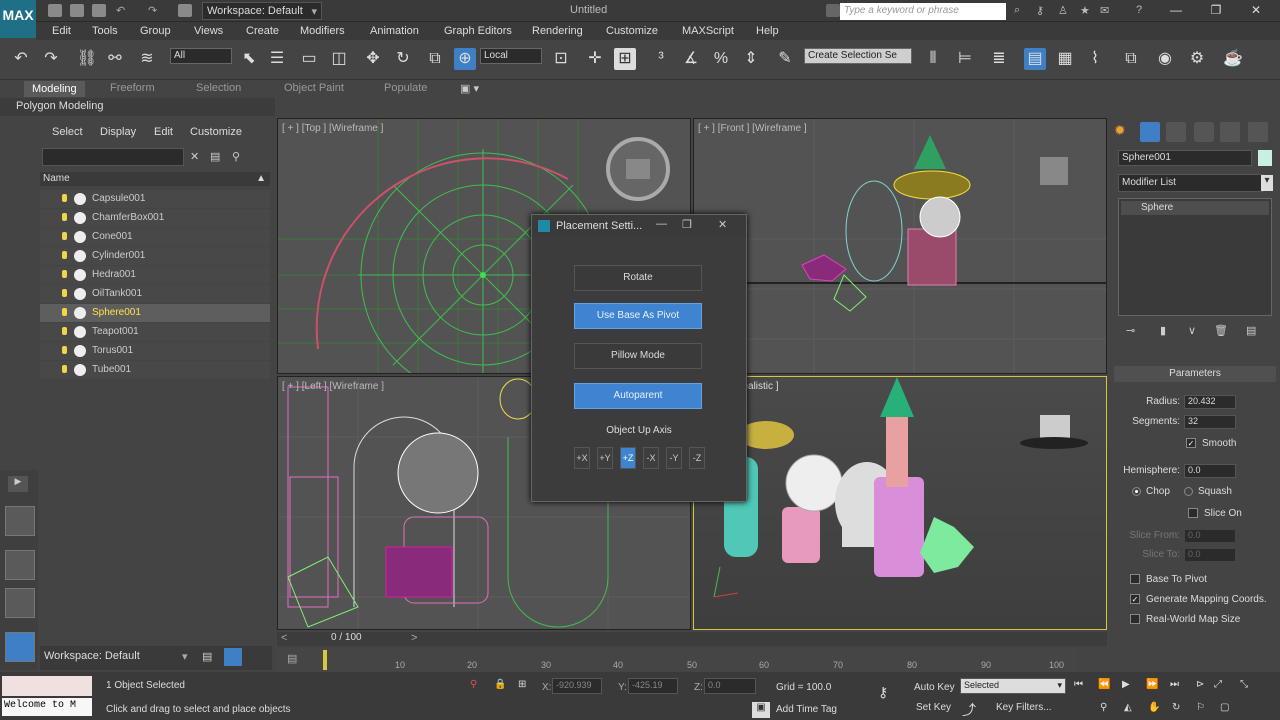 Image resolution: width=1280 pixels, height=720 pixels. What do you see at coordinates (1188, 491) in the screenshot?
I see `squash-radio` at bounding box center [1188, 491].